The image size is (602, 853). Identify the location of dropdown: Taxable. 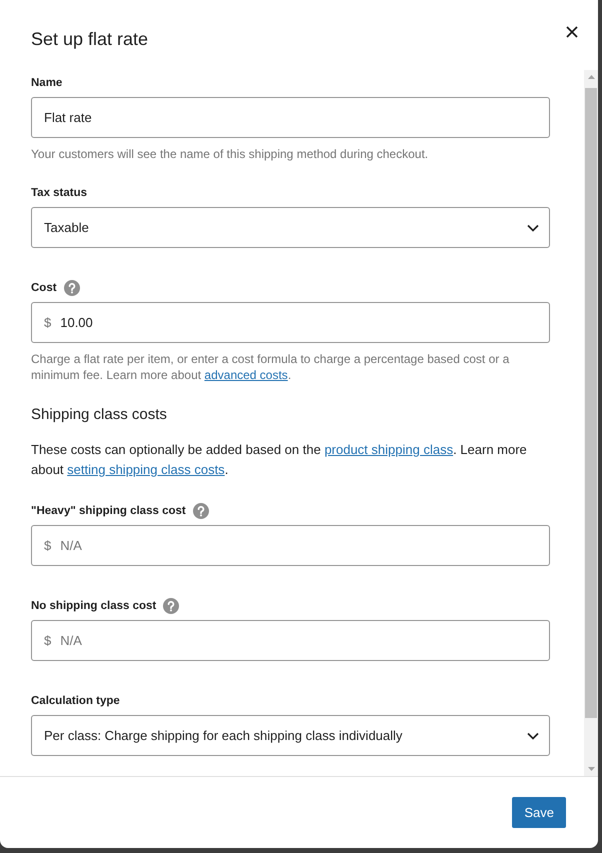
(290, 227).